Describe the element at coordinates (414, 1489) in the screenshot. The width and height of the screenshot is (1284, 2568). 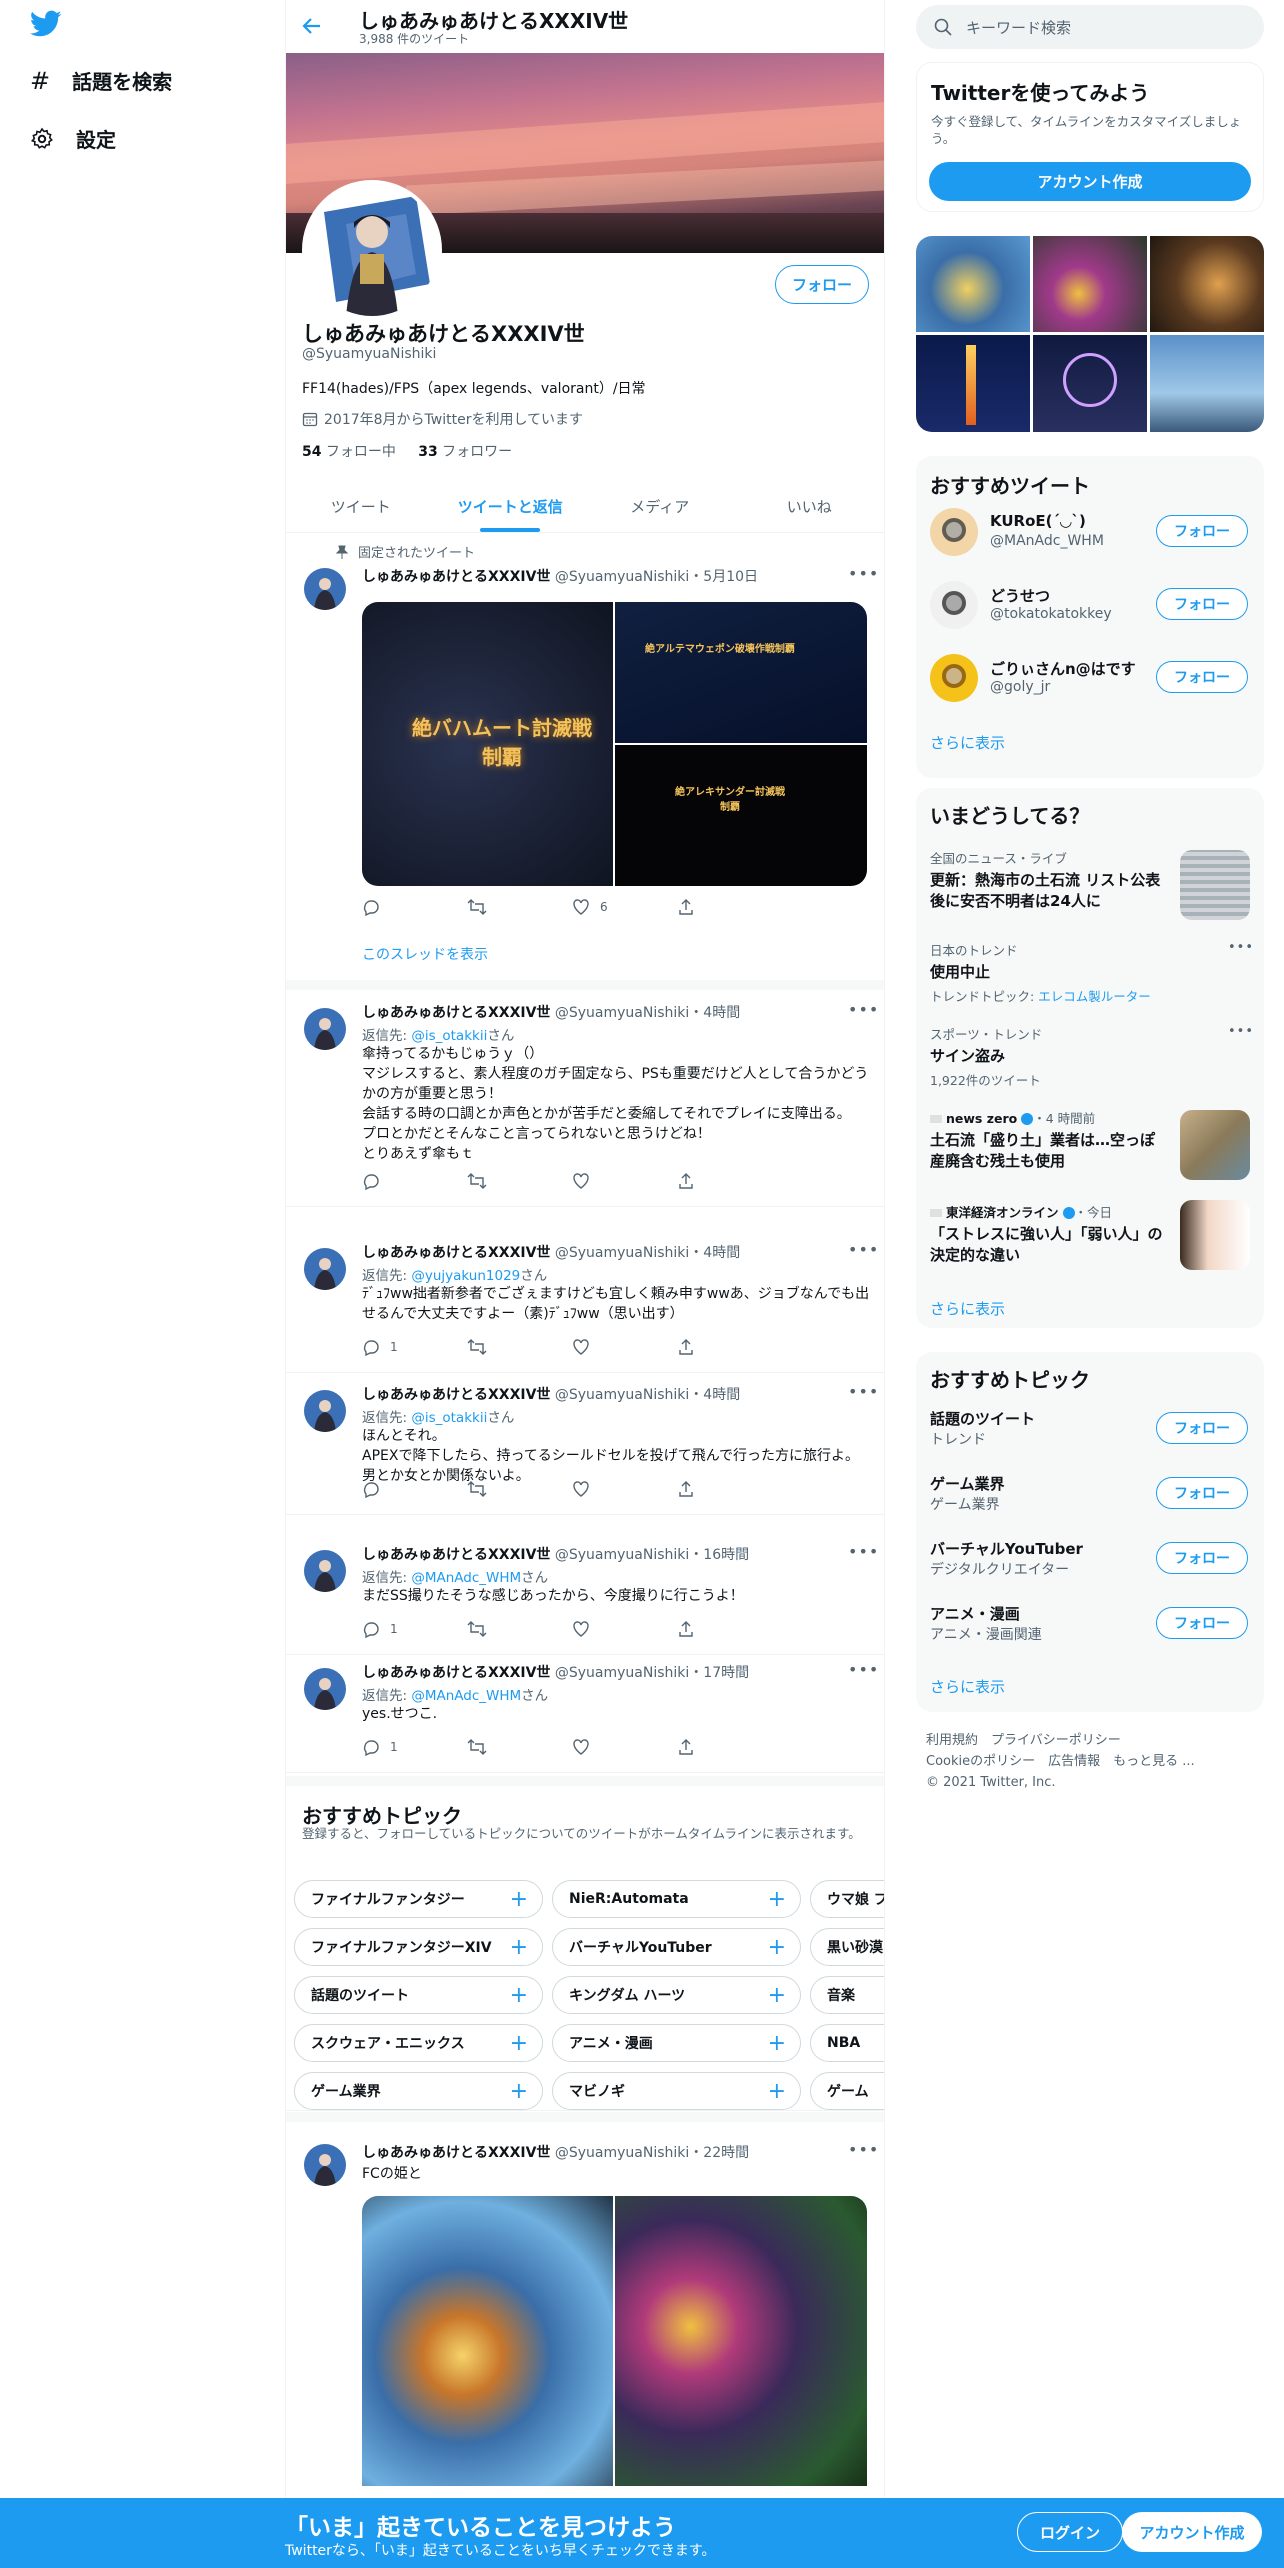
I see `reply-button` at that location.